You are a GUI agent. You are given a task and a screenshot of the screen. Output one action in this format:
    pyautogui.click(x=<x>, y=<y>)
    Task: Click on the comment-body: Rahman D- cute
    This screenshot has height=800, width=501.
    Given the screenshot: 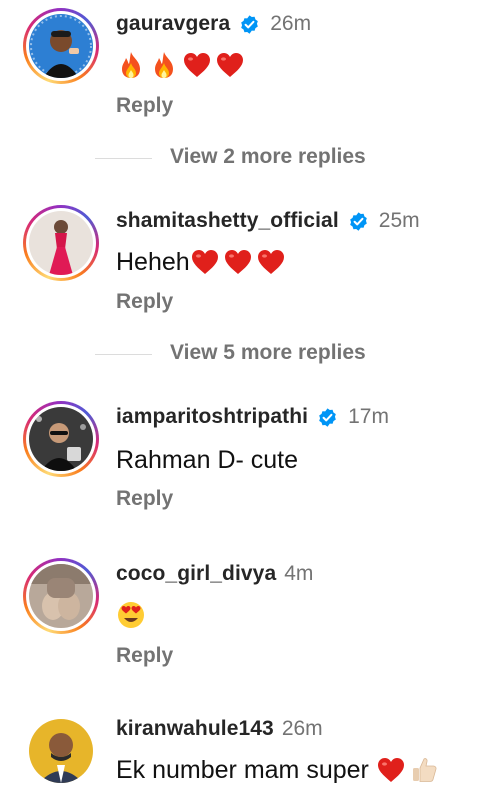 What is the action you would take?
    pyautogui.click(x=207, y=460)
    